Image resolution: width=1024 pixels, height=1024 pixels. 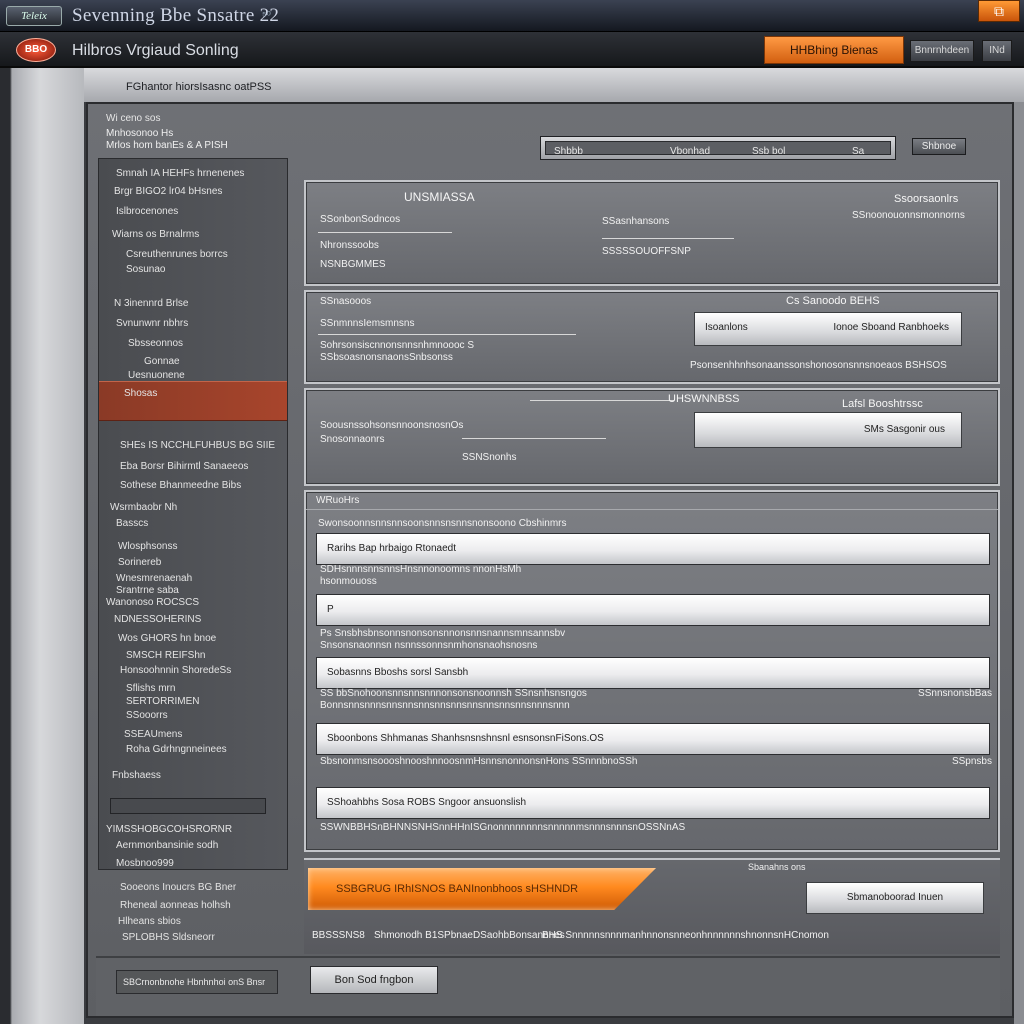 What do you see at coordinates (653, 673) in the screenshot?
I see `form-input: Sobasnns Bboshs sorsl Sansbh` at bounding box center [653, 673].